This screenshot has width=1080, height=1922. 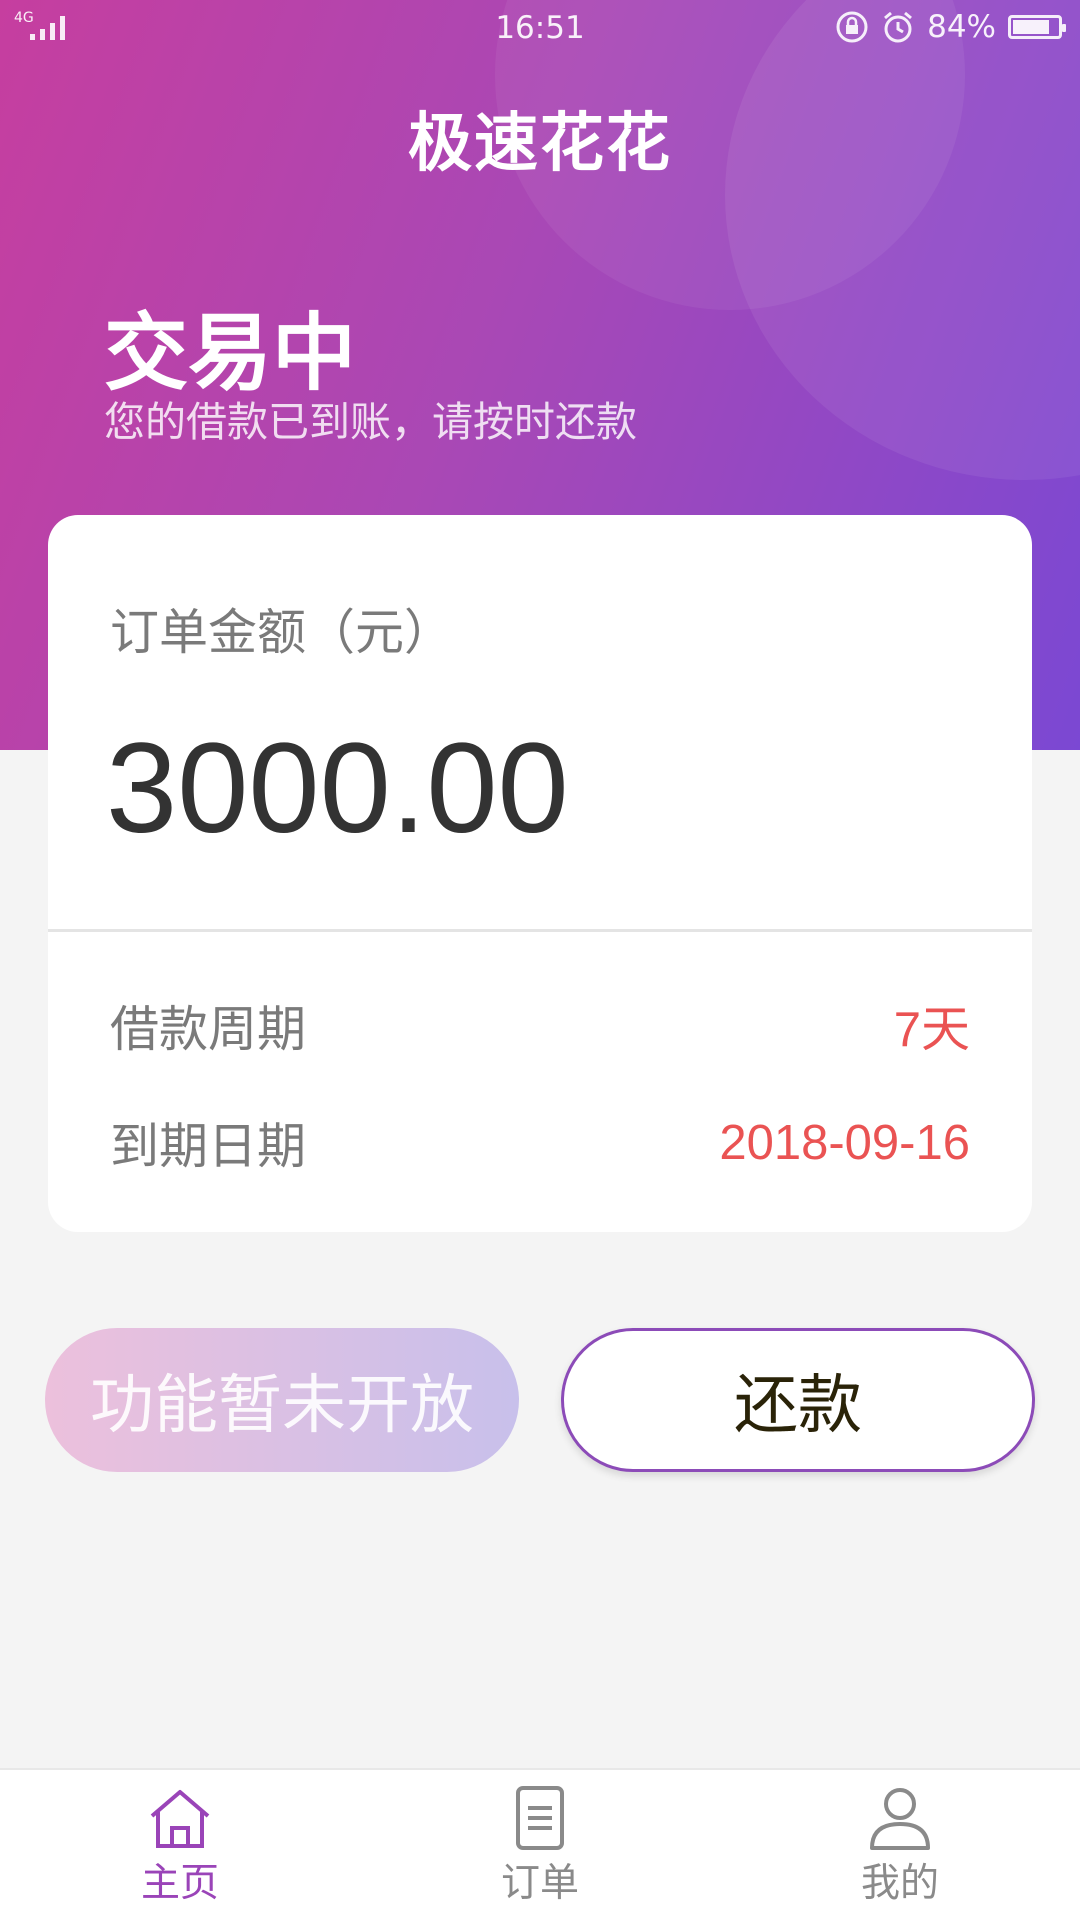 I want to click on tab-home: 主页, so click(x=180, y=1847).